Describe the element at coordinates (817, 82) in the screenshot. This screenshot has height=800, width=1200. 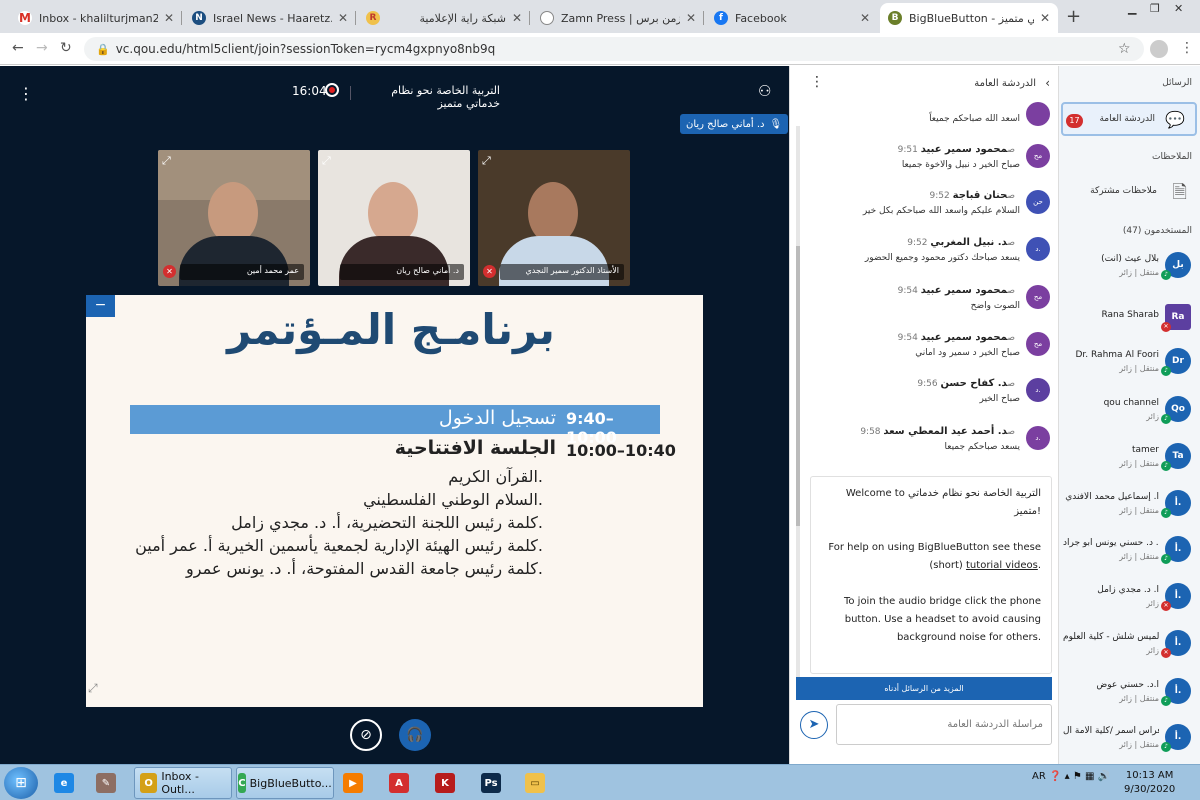
I see `chat-options-icon: ⋮` at that location.